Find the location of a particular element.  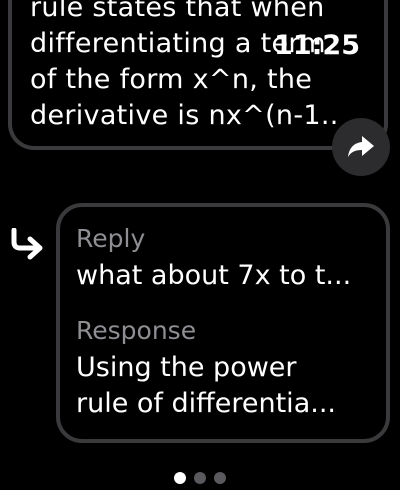

page-indicator is located at coordinates (200, 479).